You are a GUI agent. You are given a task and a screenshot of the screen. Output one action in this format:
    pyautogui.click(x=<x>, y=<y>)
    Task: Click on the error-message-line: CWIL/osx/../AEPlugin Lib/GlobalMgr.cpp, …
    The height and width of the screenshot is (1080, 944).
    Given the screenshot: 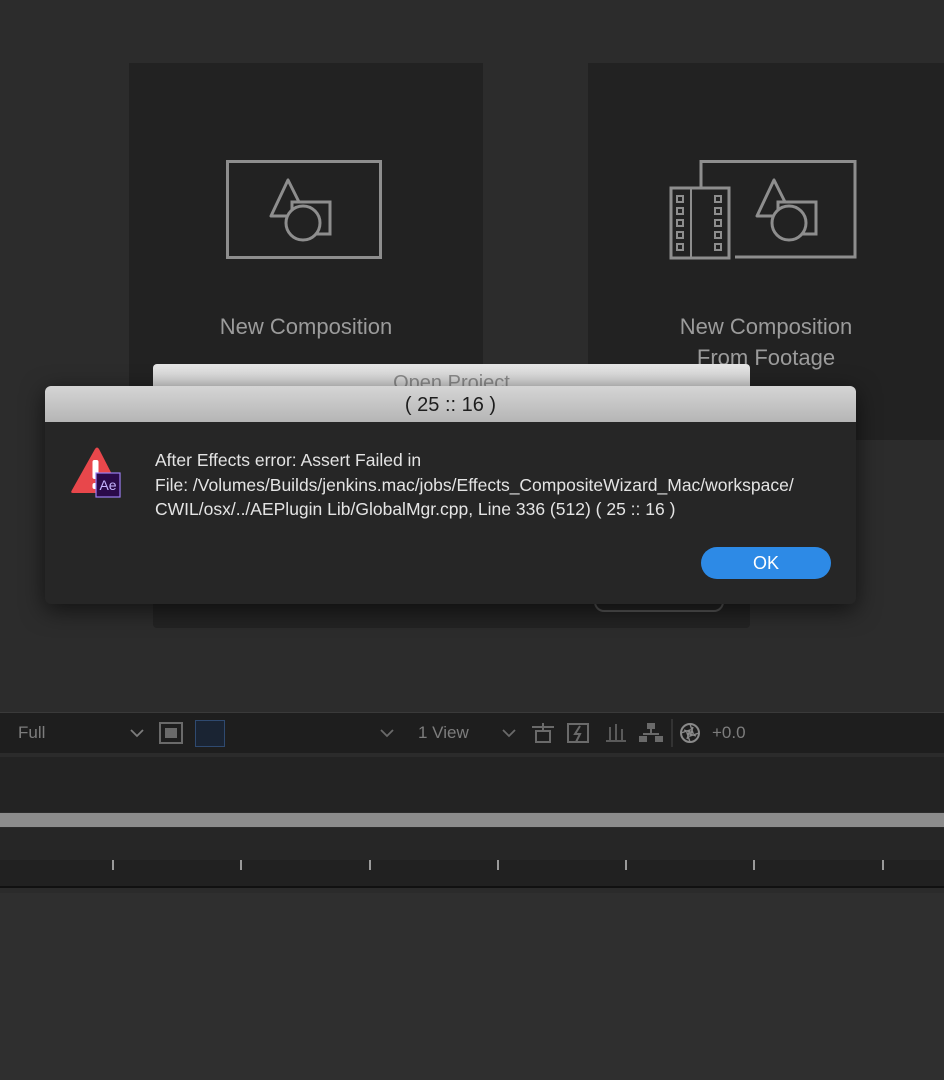 What is the action you would take?
    pyautogui.click(x=415, y=509)
    